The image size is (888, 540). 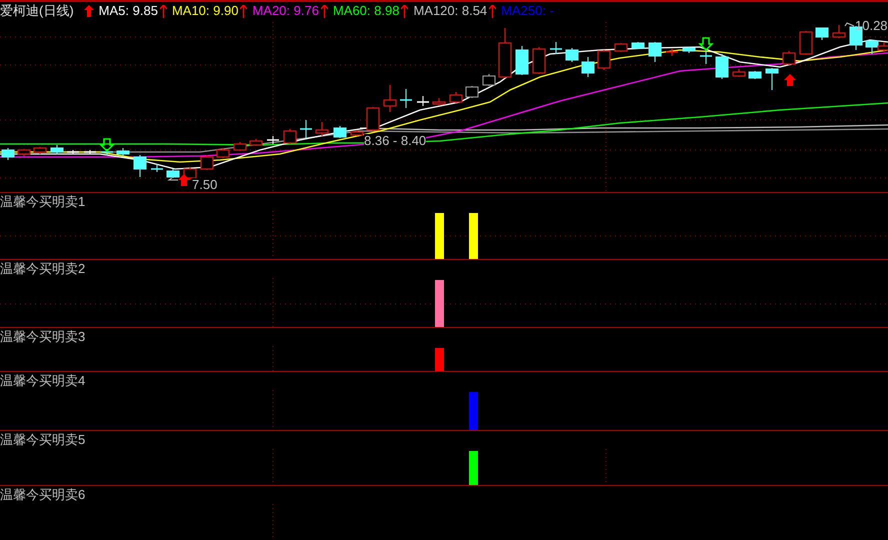 I want to click on price-range-label: 8.36 - 8.40, so click(x=395, y=141).